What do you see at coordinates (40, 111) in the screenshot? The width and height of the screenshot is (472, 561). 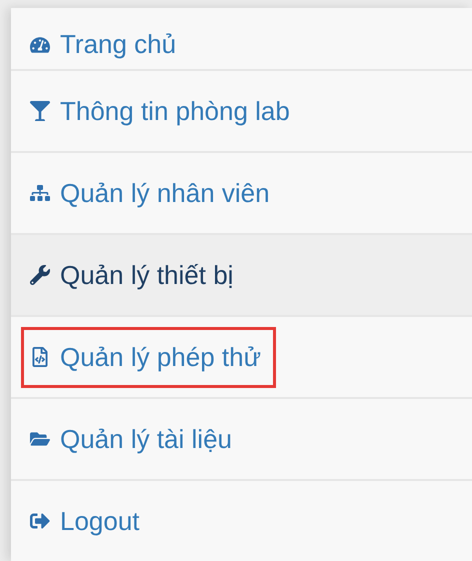 I see `glass-icon` at bounding box center [40, 111].